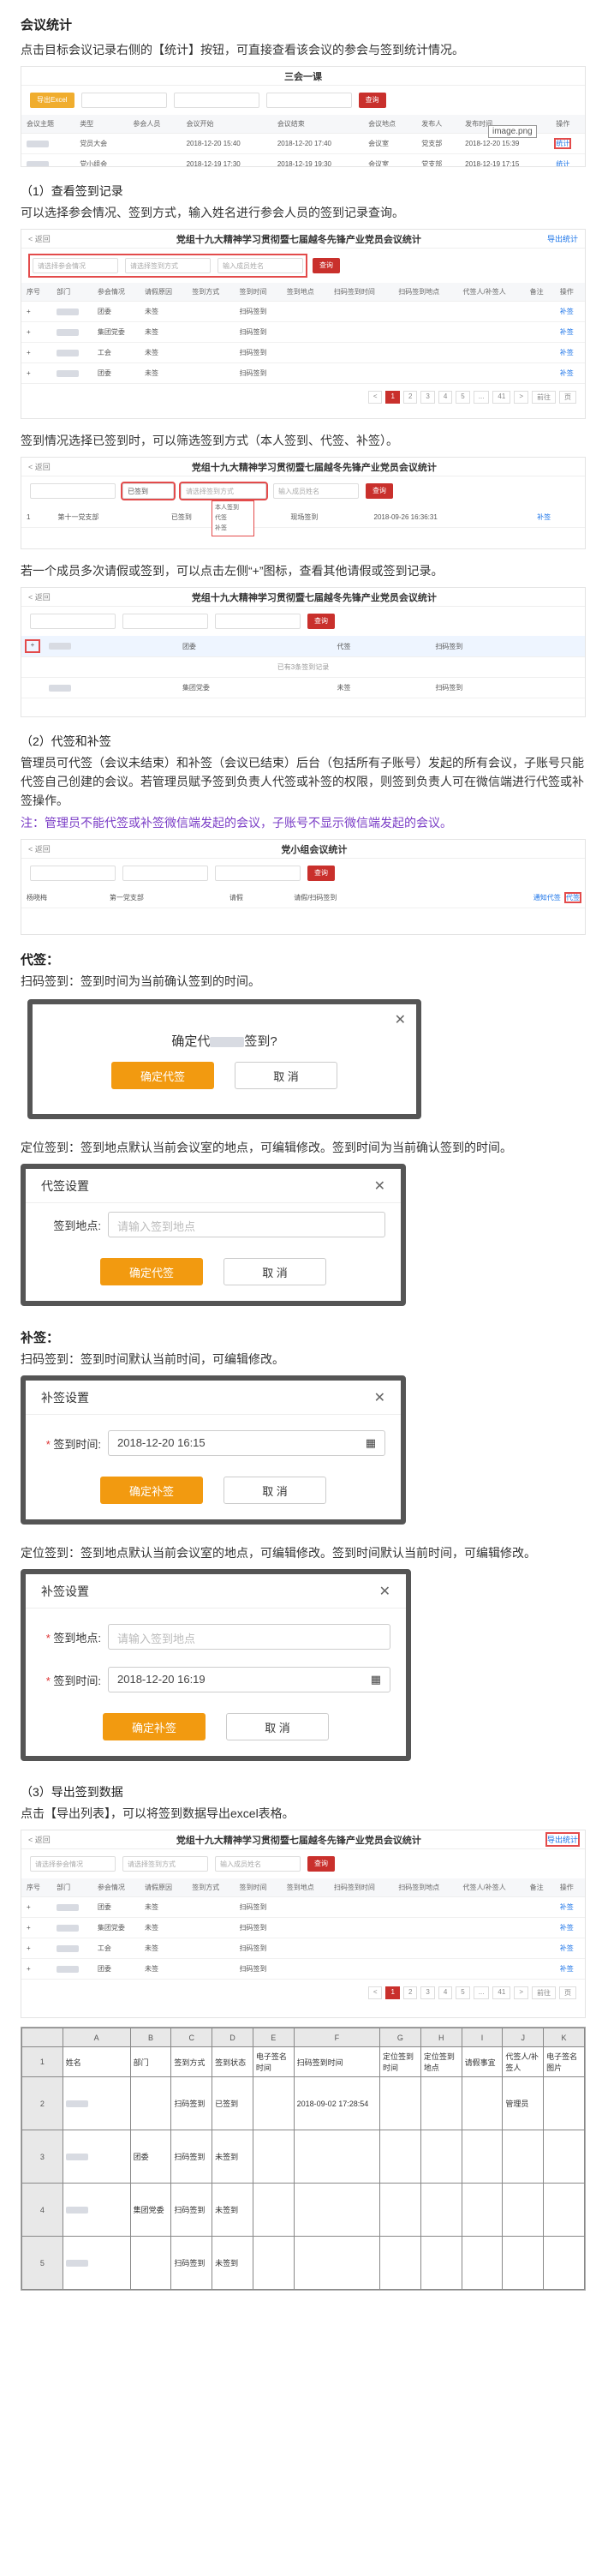  Describe the element at coordinates (233, 518) in the screenshot. I see `dropdown-option: 代签` at that location.